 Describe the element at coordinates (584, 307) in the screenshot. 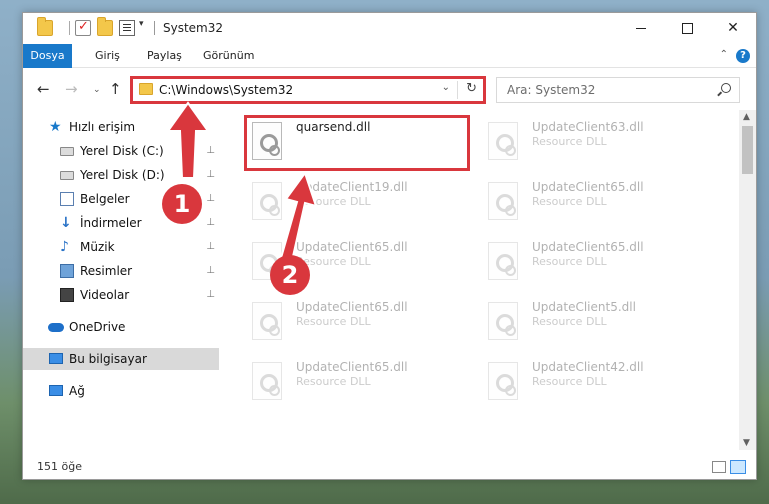

I see `file-name: UpdateClient5.dll` at that location.